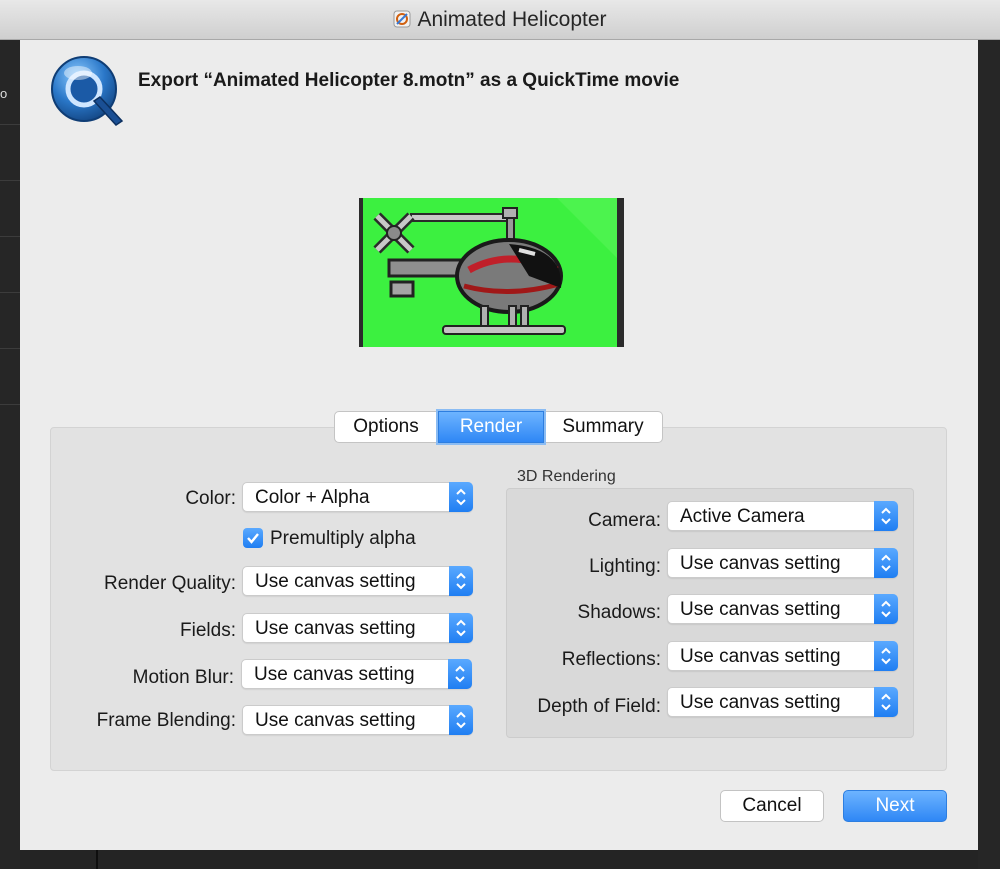  I want to click on 3d-rendering-title: 3D Rendering, so click(566, 476).